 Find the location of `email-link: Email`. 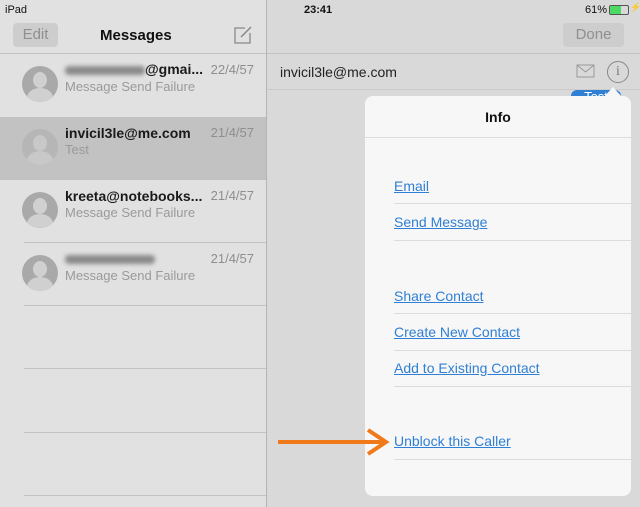

email-link: Email is located at coordinates (411, 186).